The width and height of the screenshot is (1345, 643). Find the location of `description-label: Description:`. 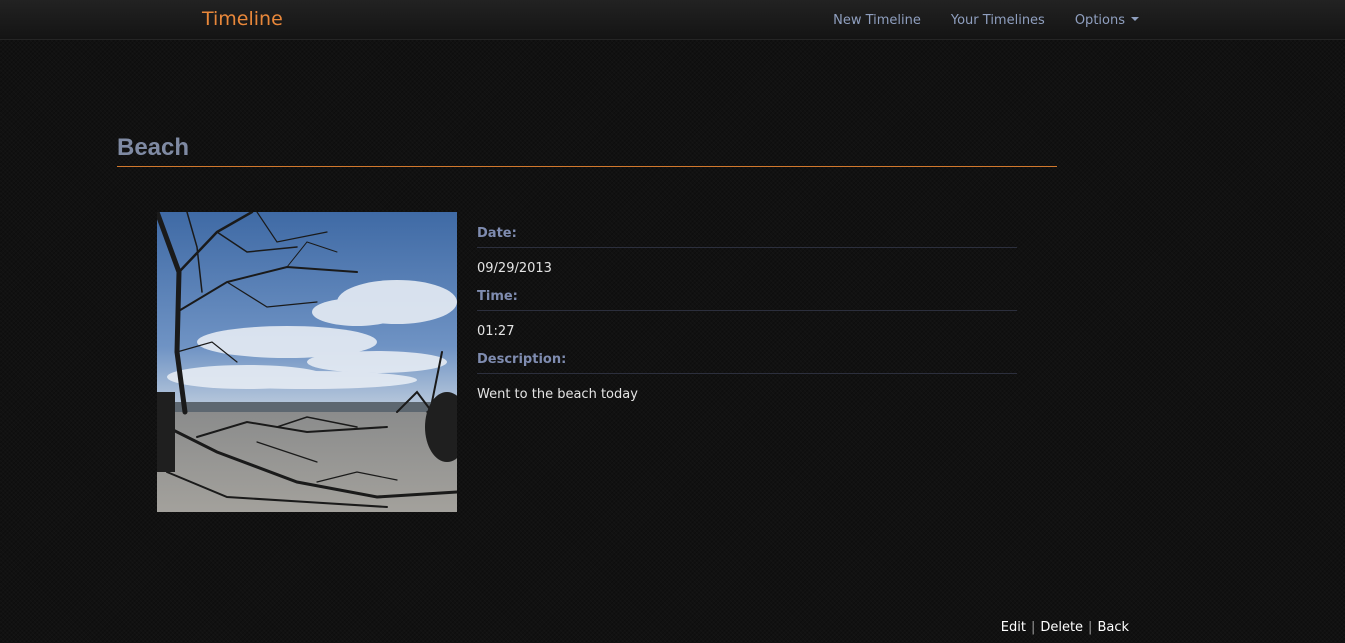

description-label: Description: is located at coordinates (747, 362).